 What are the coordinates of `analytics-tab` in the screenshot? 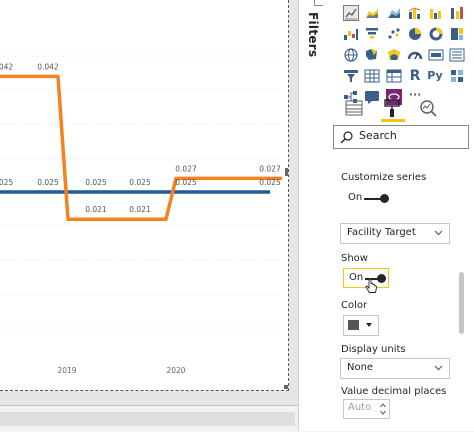 It's located at (429, 109).